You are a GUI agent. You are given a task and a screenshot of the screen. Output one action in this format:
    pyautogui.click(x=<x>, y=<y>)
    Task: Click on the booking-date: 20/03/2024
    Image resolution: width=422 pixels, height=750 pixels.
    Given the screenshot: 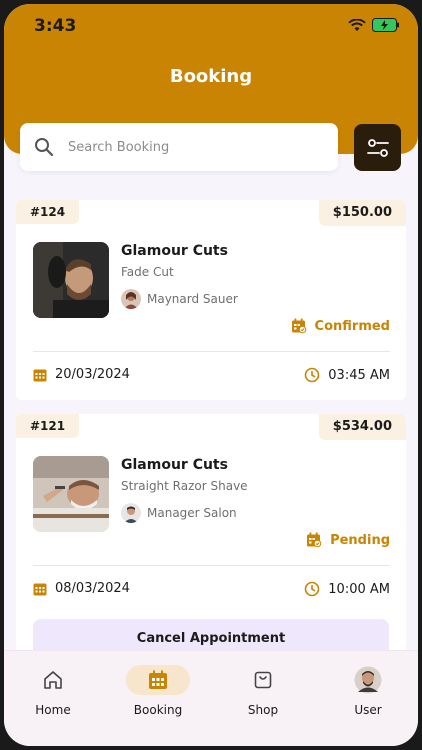 What is the action you would take?
    pyautogui.click(x=81, y=374)
    